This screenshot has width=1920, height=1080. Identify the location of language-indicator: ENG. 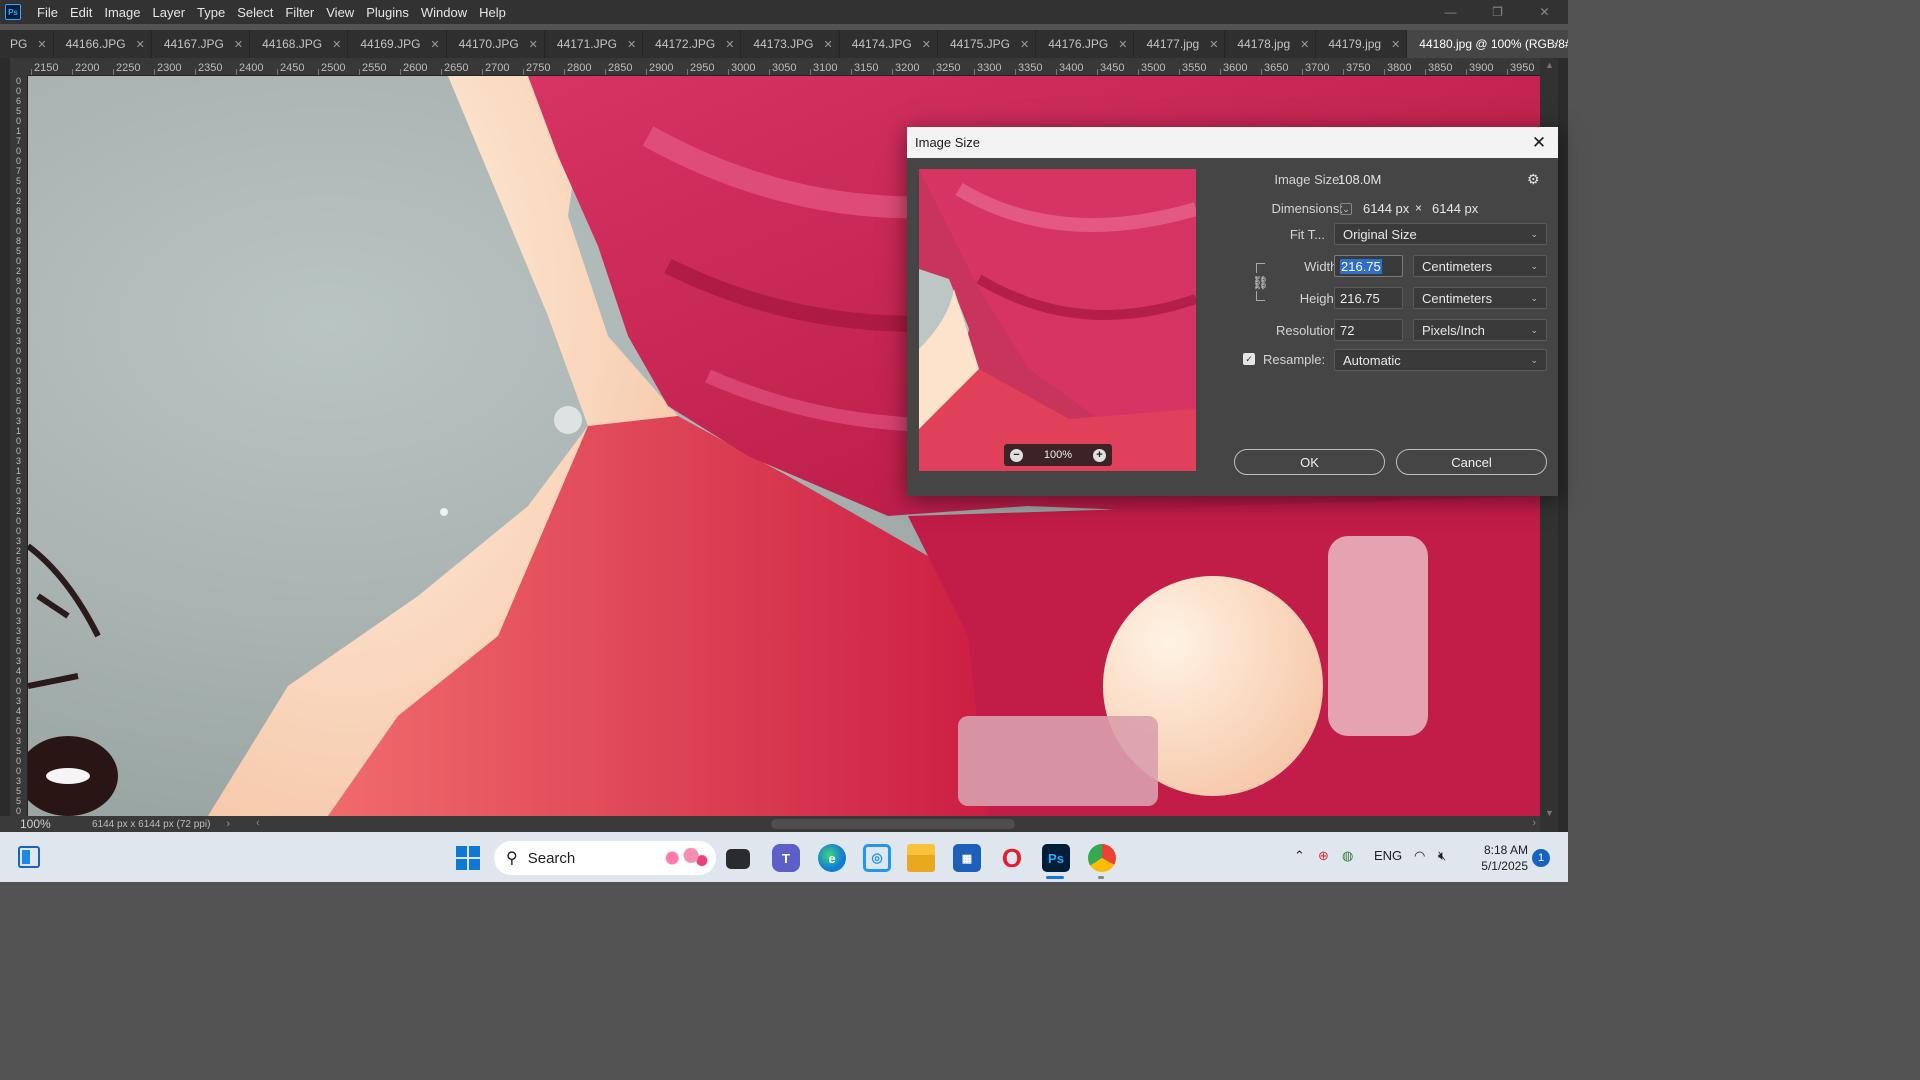
(1388, 855).